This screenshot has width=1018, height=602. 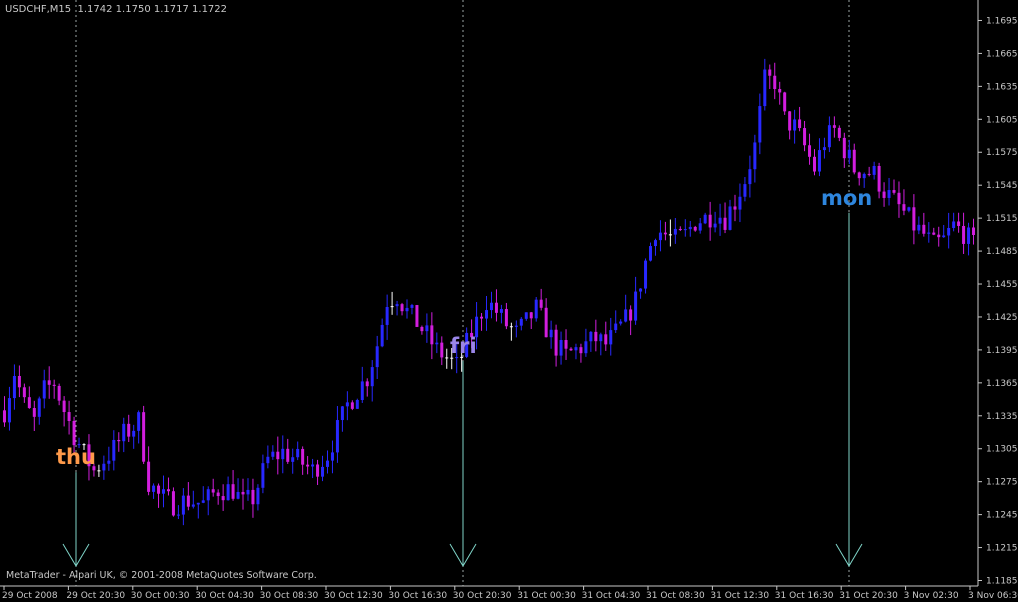 I want to click on x-tick-label: 3 Nov 06:30, so click(x=993, y=596).